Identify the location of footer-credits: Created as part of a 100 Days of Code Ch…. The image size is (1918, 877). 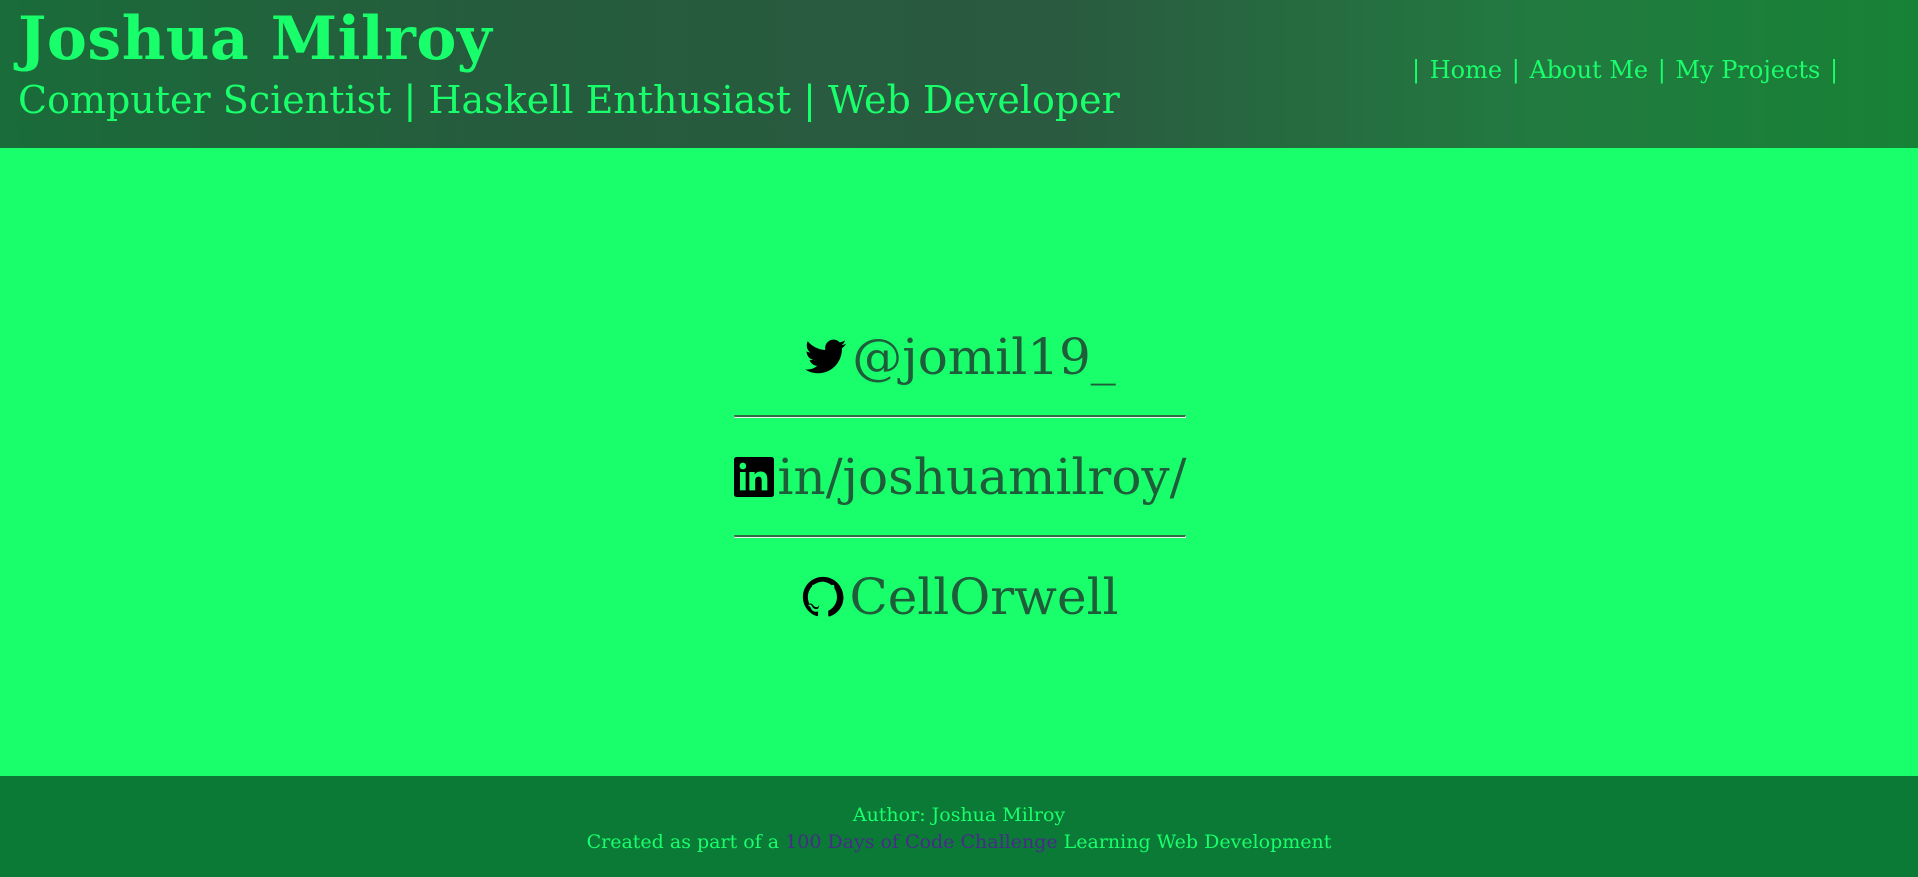
(959, 842).